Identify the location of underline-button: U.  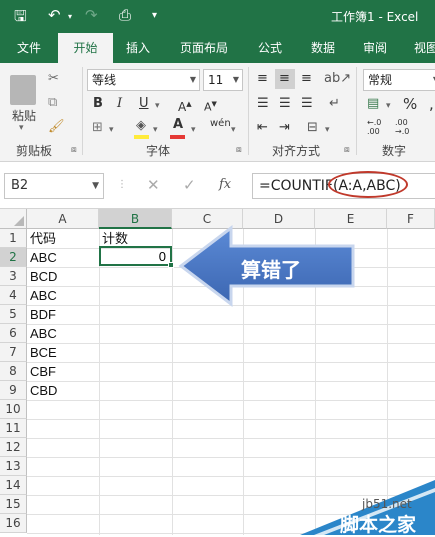
(144, 104).